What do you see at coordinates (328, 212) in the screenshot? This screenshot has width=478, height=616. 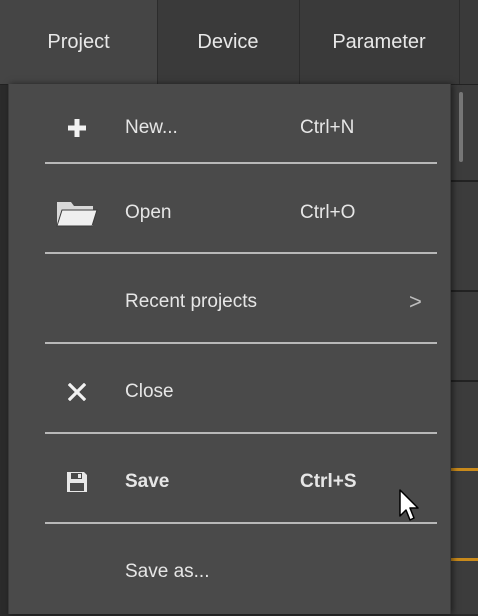 I see `menu-item-open-shortcut: Ctrl+O` at bounding box center [328, 212].